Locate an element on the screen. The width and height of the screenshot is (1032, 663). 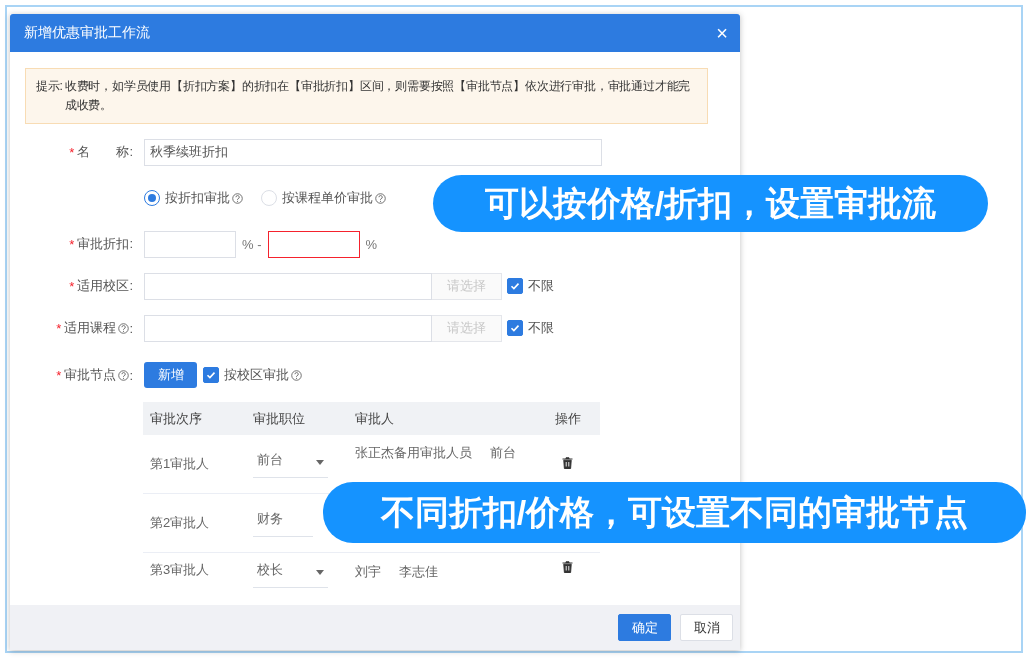
add-button: 新增 is located at coordinates (170, 375).